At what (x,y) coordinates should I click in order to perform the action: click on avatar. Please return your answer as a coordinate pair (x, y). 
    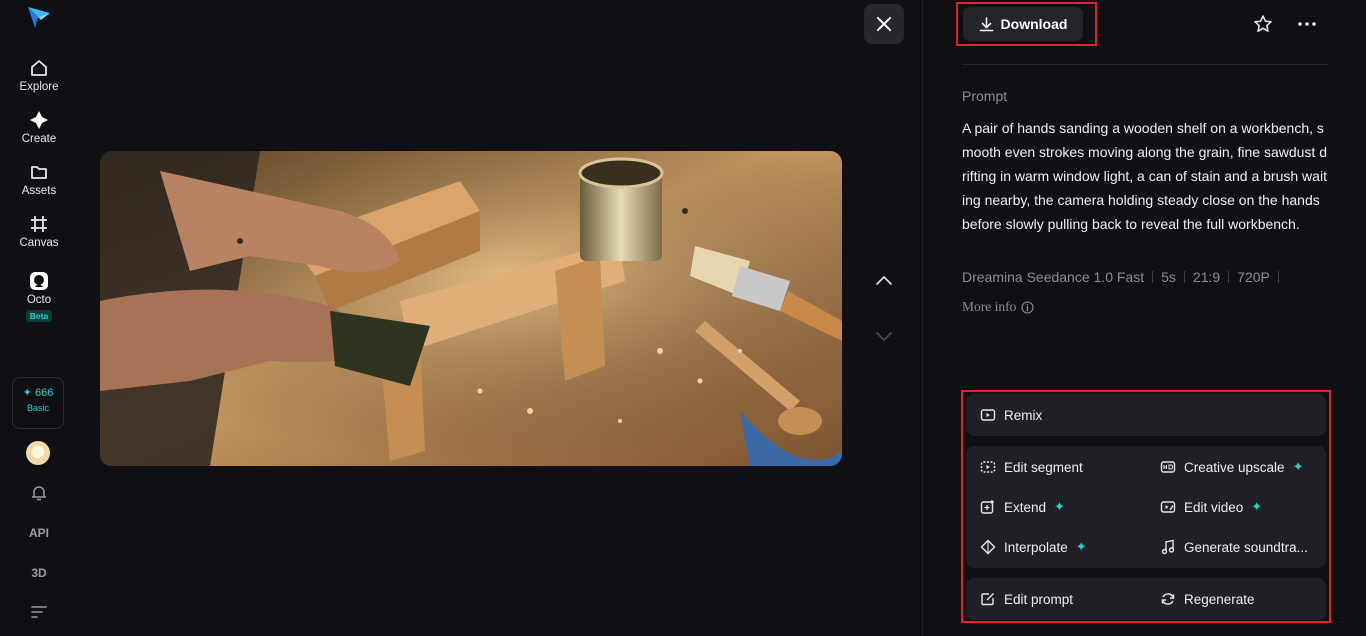
    Looking at the image, I should click on (38, 453).